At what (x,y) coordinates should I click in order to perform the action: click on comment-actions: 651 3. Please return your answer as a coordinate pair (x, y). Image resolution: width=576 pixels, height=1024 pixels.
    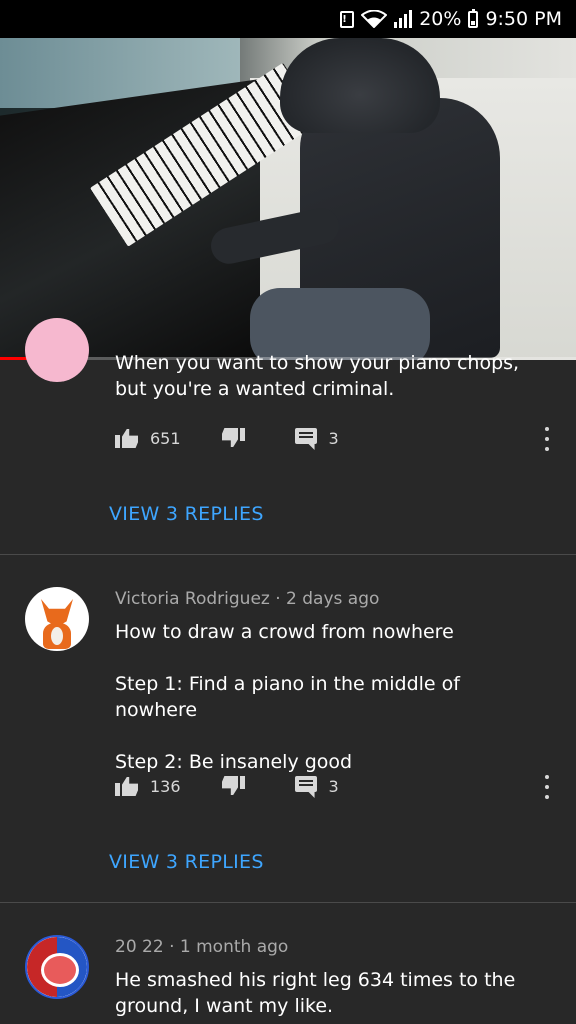
    Looking at the image, I should click on (227, 438).